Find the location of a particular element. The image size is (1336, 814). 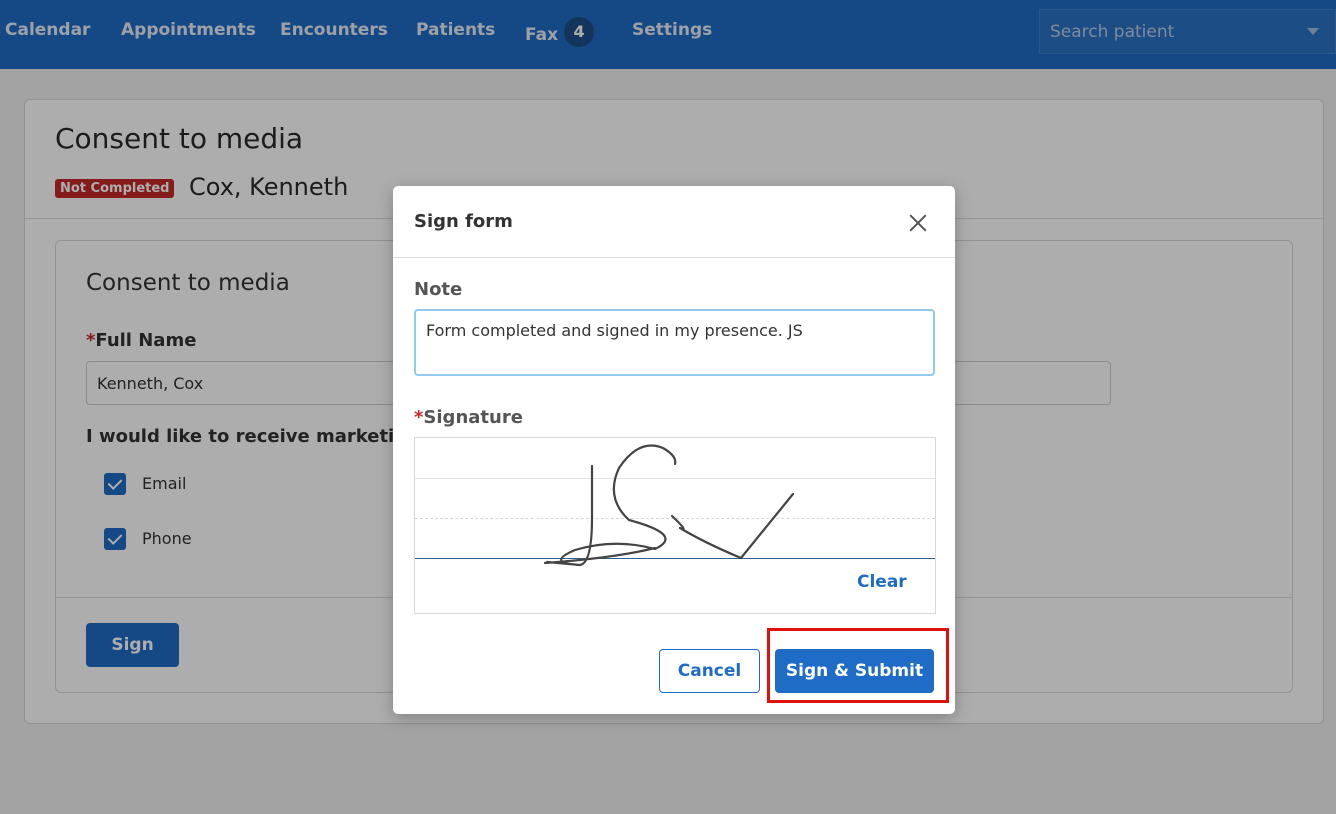

required-asterisk: * is located at coordinates (419, 417).